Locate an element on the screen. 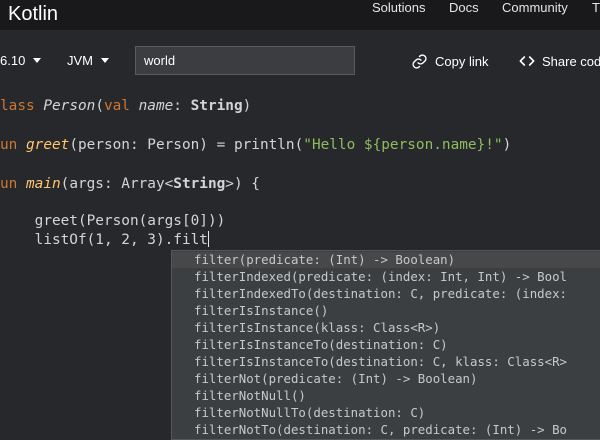  share-code-label: Share cod is located at coordinates (571, 61).